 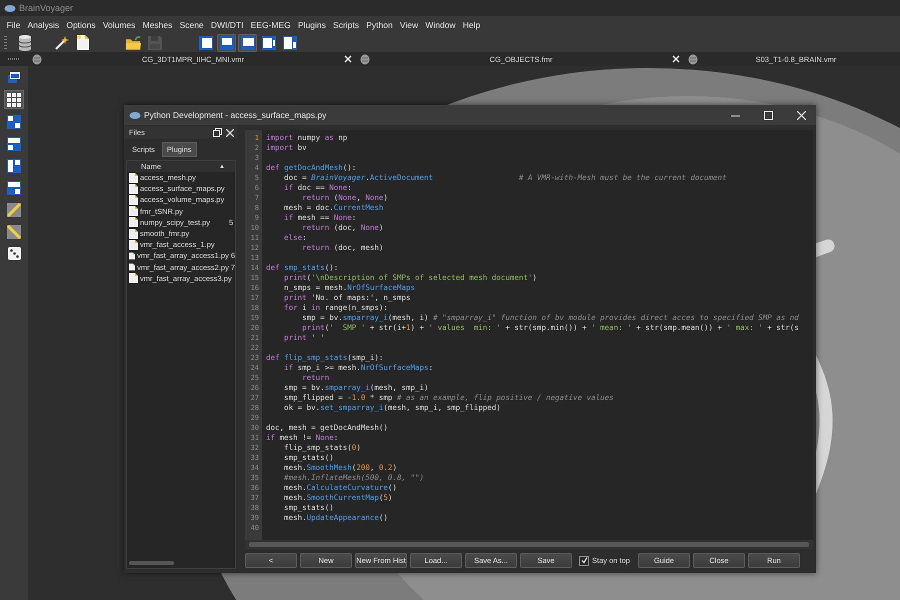 What do you see at coordinates (217, 132) in the screenshot?
I see `float-icon` at bounding box center [217, 132].